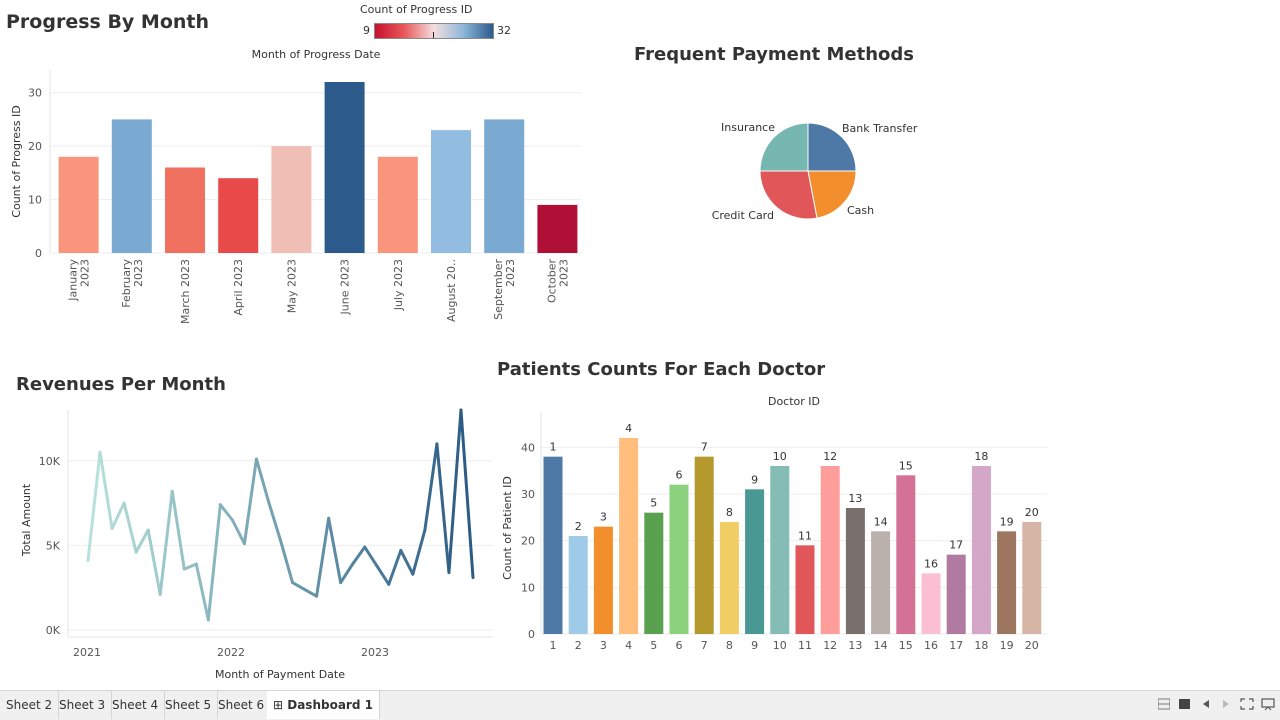 This screenshot has width=1280, height=720. What do you see at coordinates (628, 645) in the screenshot?
I see `patients-x-tick: 4` at bounding box center [628, 645].